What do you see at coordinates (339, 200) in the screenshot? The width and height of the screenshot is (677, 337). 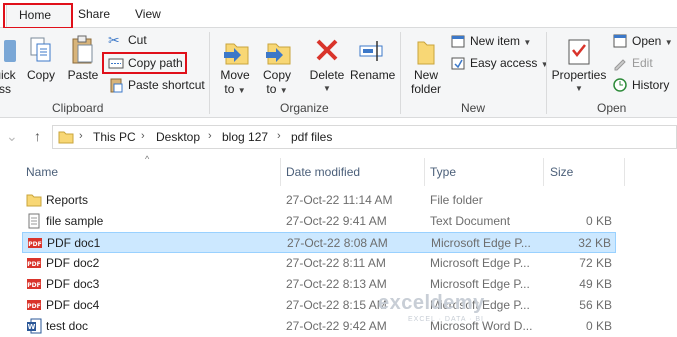 I see `file-date: 27-Oct-22 11:14 AM` at bounding box center [339, 200].